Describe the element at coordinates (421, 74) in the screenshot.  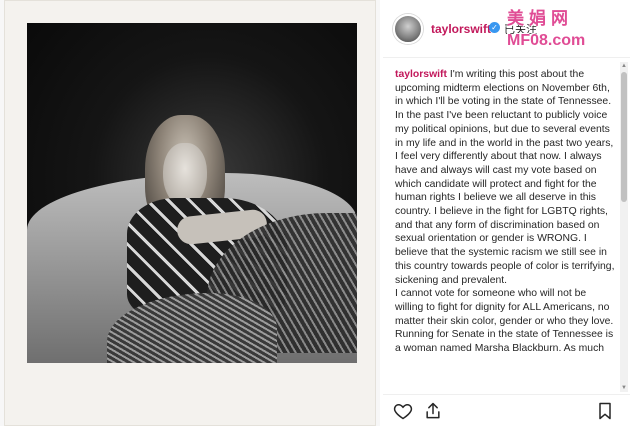
I see `caption-username: taylorswift` at that location.